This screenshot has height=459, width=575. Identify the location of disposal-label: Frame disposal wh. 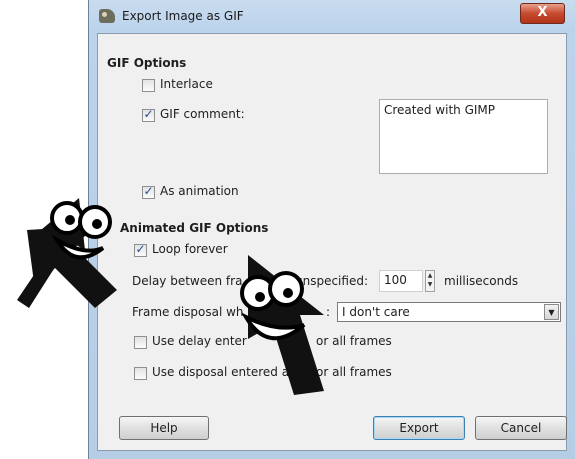
(188, 312).